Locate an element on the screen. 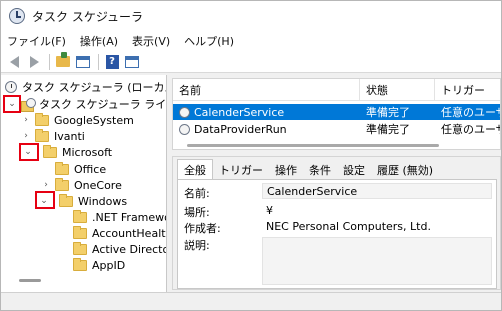 The height and width of the screenshot is (311, 502). help-icon: ? is located at coordinates (112, 62).